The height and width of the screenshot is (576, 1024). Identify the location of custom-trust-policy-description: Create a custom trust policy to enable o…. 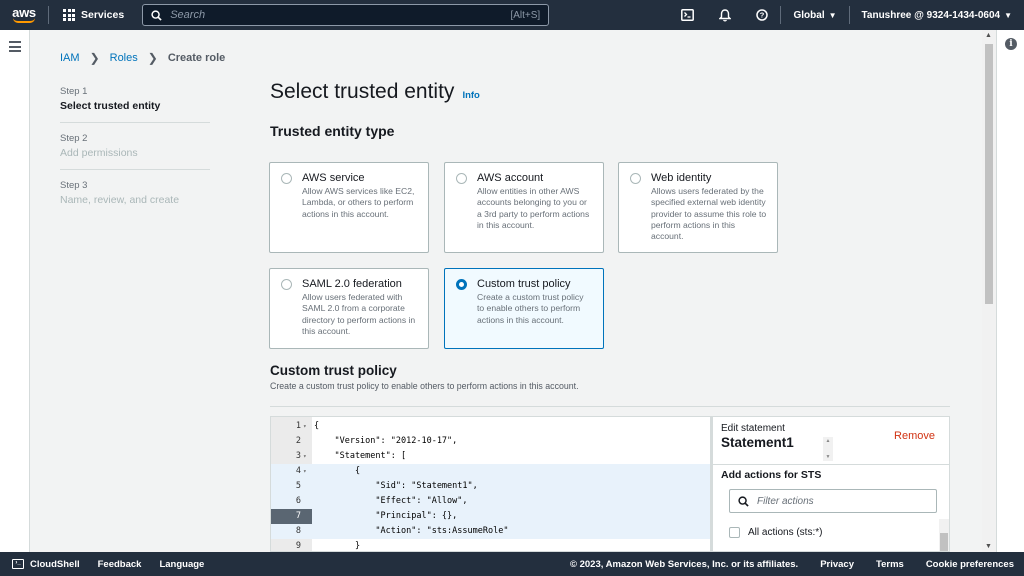
(424, 386).